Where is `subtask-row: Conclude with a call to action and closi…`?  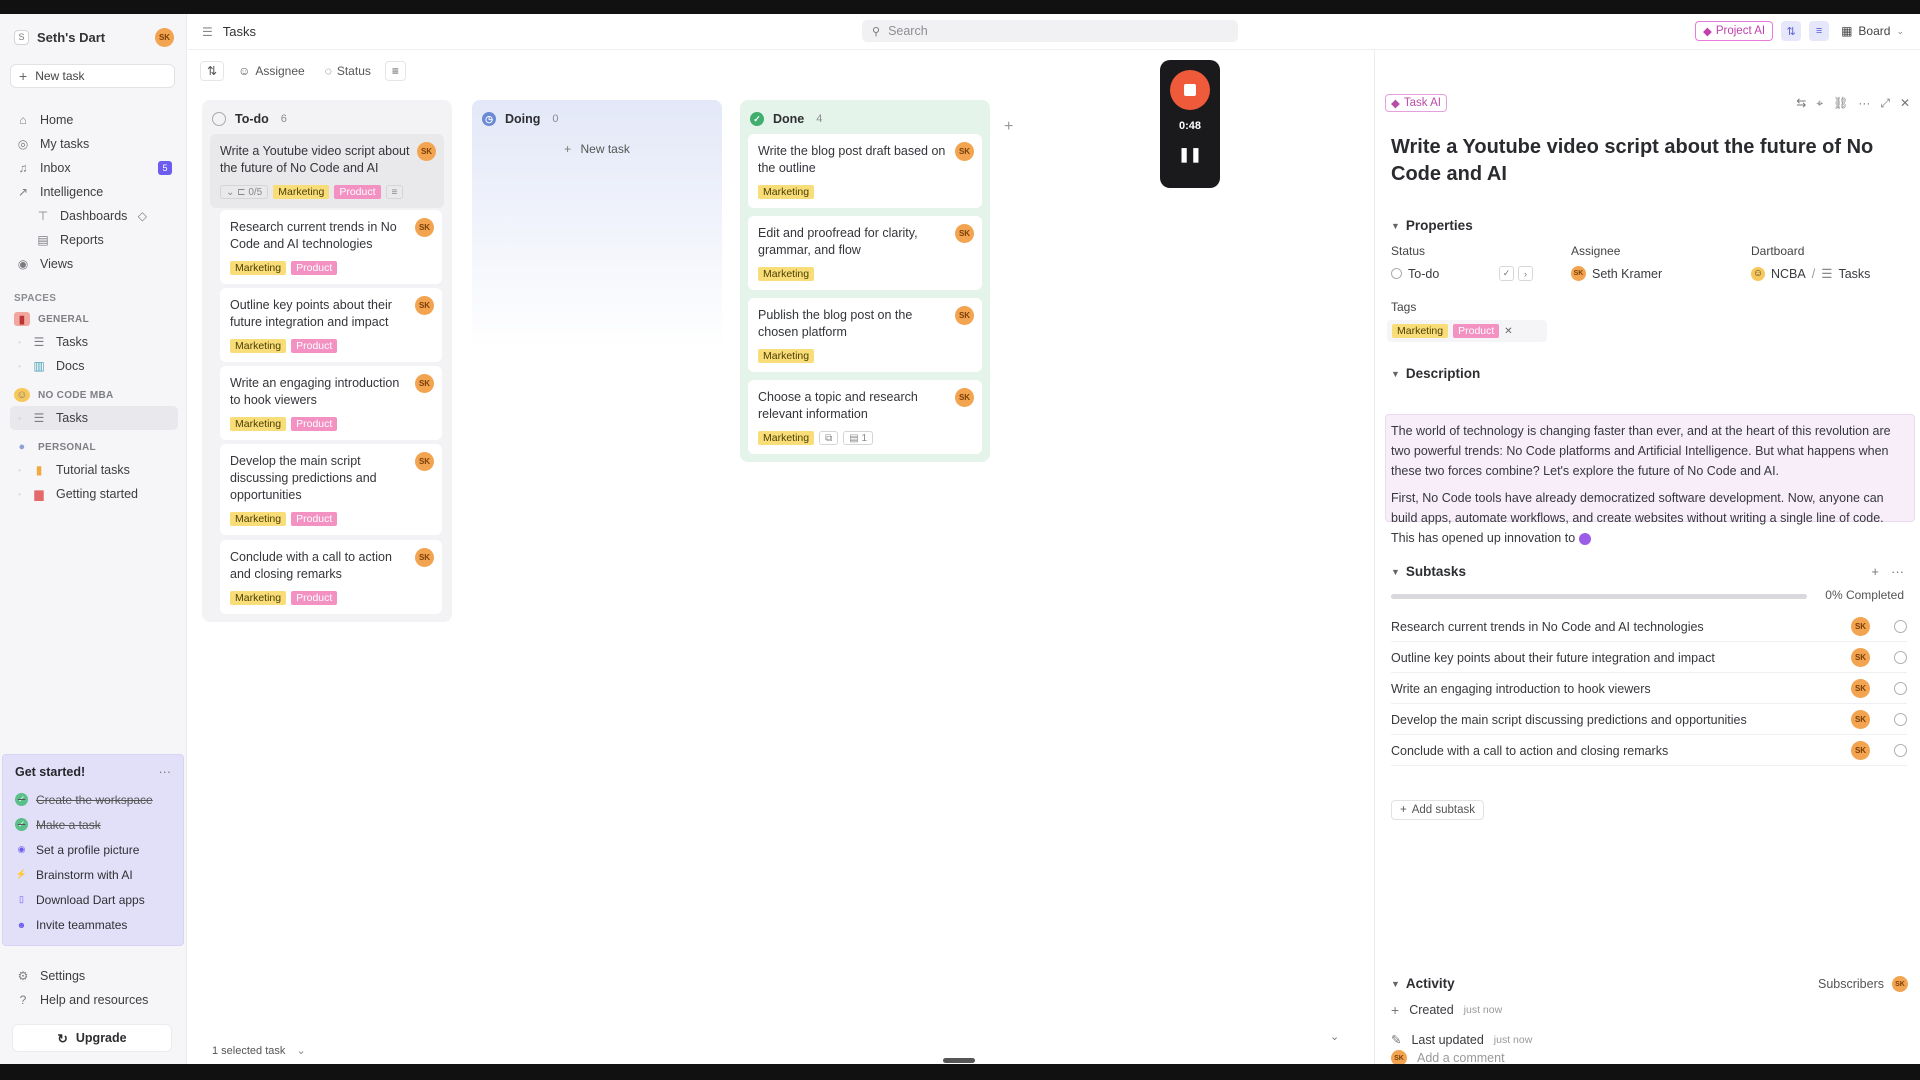 subtask-row: Conclude with a call to action and closi… is located at coordinates (1649, 751).